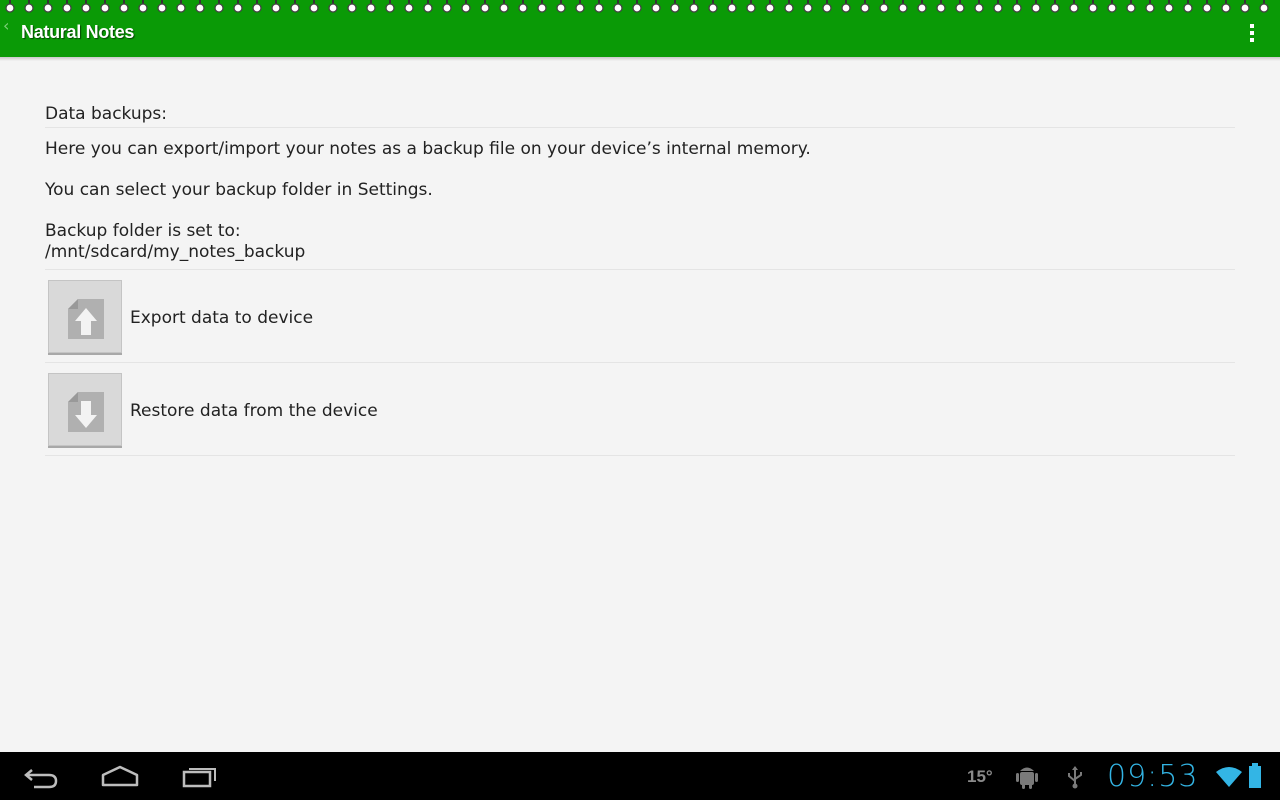  What do you see at coordinates (1153, 776) in the screenshot?
I see `clock: 09:53` at bounding box center [1153, 776].